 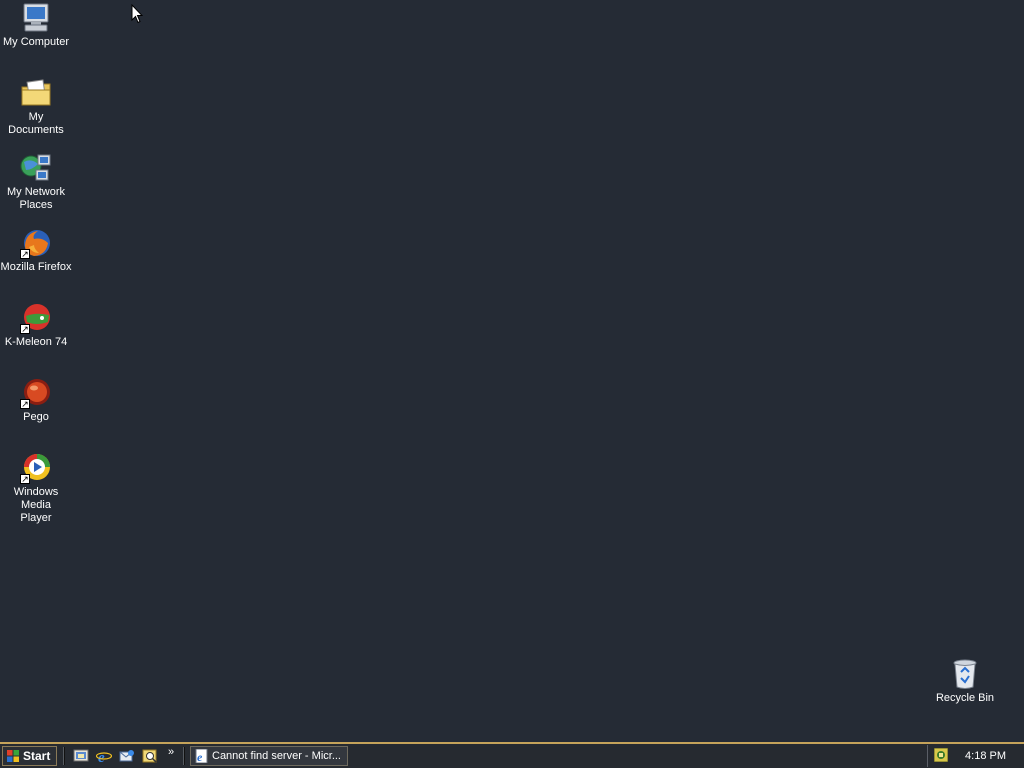 I want to click on desktop-icon-windows-media-player: ↗ Windows Media Player, so click(x=36, y=488).